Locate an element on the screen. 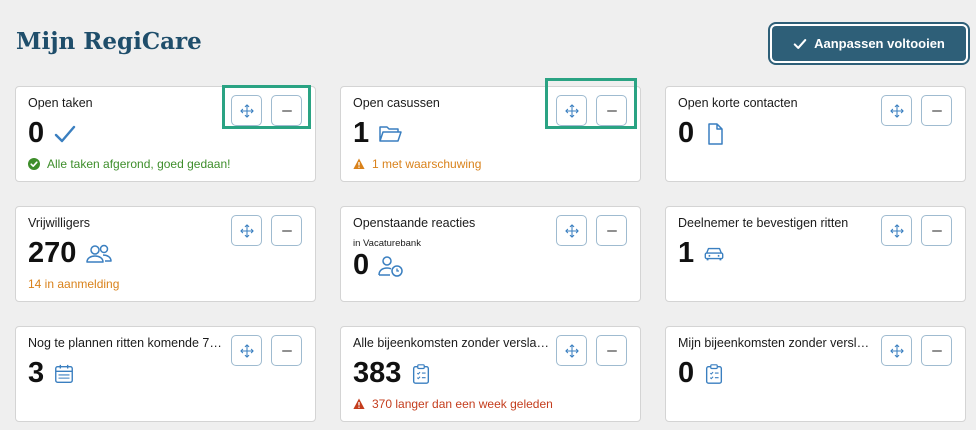 This screenshot has height=430, width=976. widget-nog-te-plannen-ritten: Nog te plannen ritten komende 7 dagen 3 is located at coordinates (165, 374).